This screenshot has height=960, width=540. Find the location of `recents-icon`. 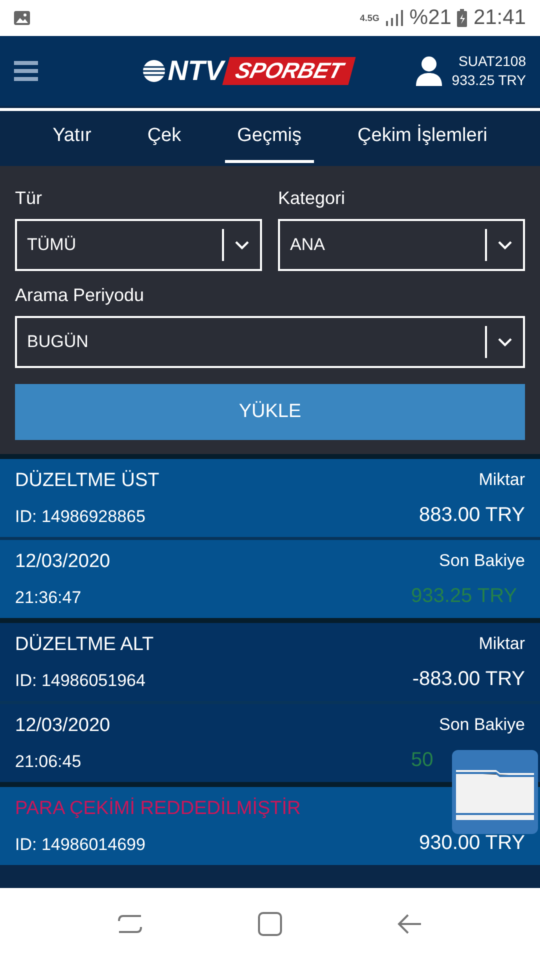

recents-icon is located at coordinates (130, 924).